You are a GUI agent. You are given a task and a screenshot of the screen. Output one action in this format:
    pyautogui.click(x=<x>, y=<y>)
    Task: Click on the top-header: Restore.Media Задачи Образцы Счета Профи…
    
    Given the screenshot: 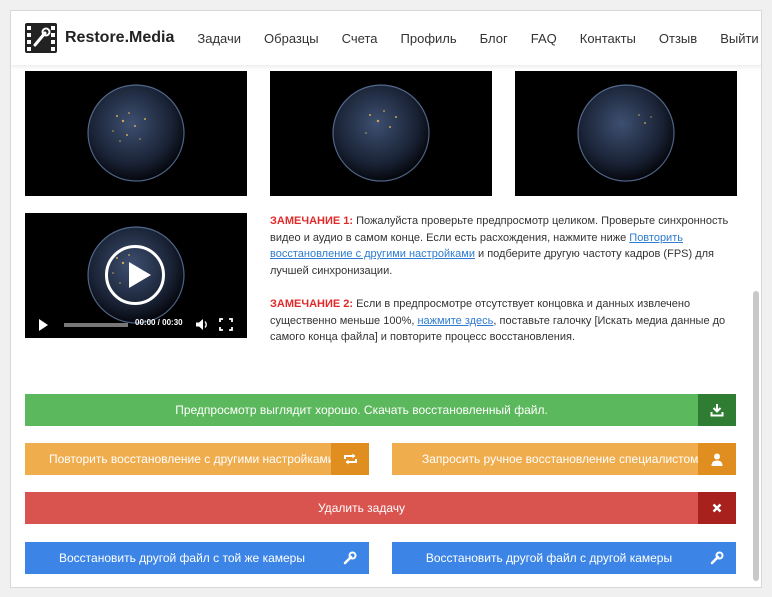 What is the action you would take?
    pyautogui.click(x=386, y=38)
    